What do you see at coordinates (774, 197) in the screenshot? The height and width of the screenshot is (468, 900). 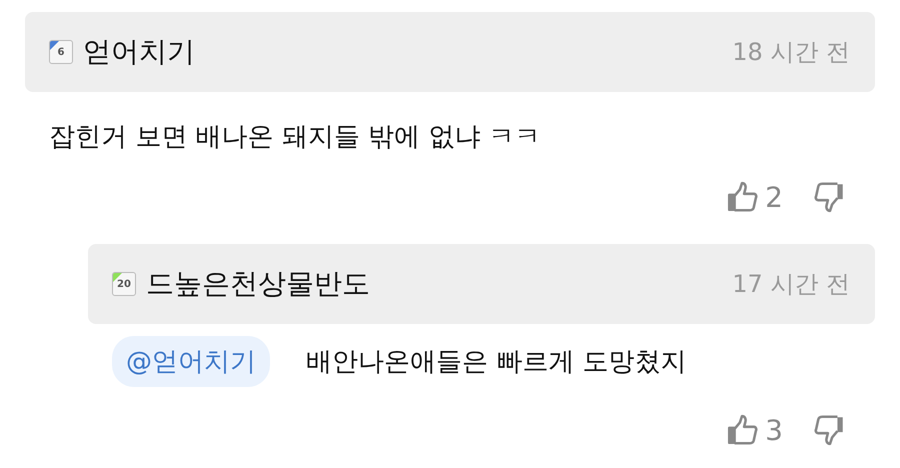 I see `like-count: 2` at bounding box center [774, 197].